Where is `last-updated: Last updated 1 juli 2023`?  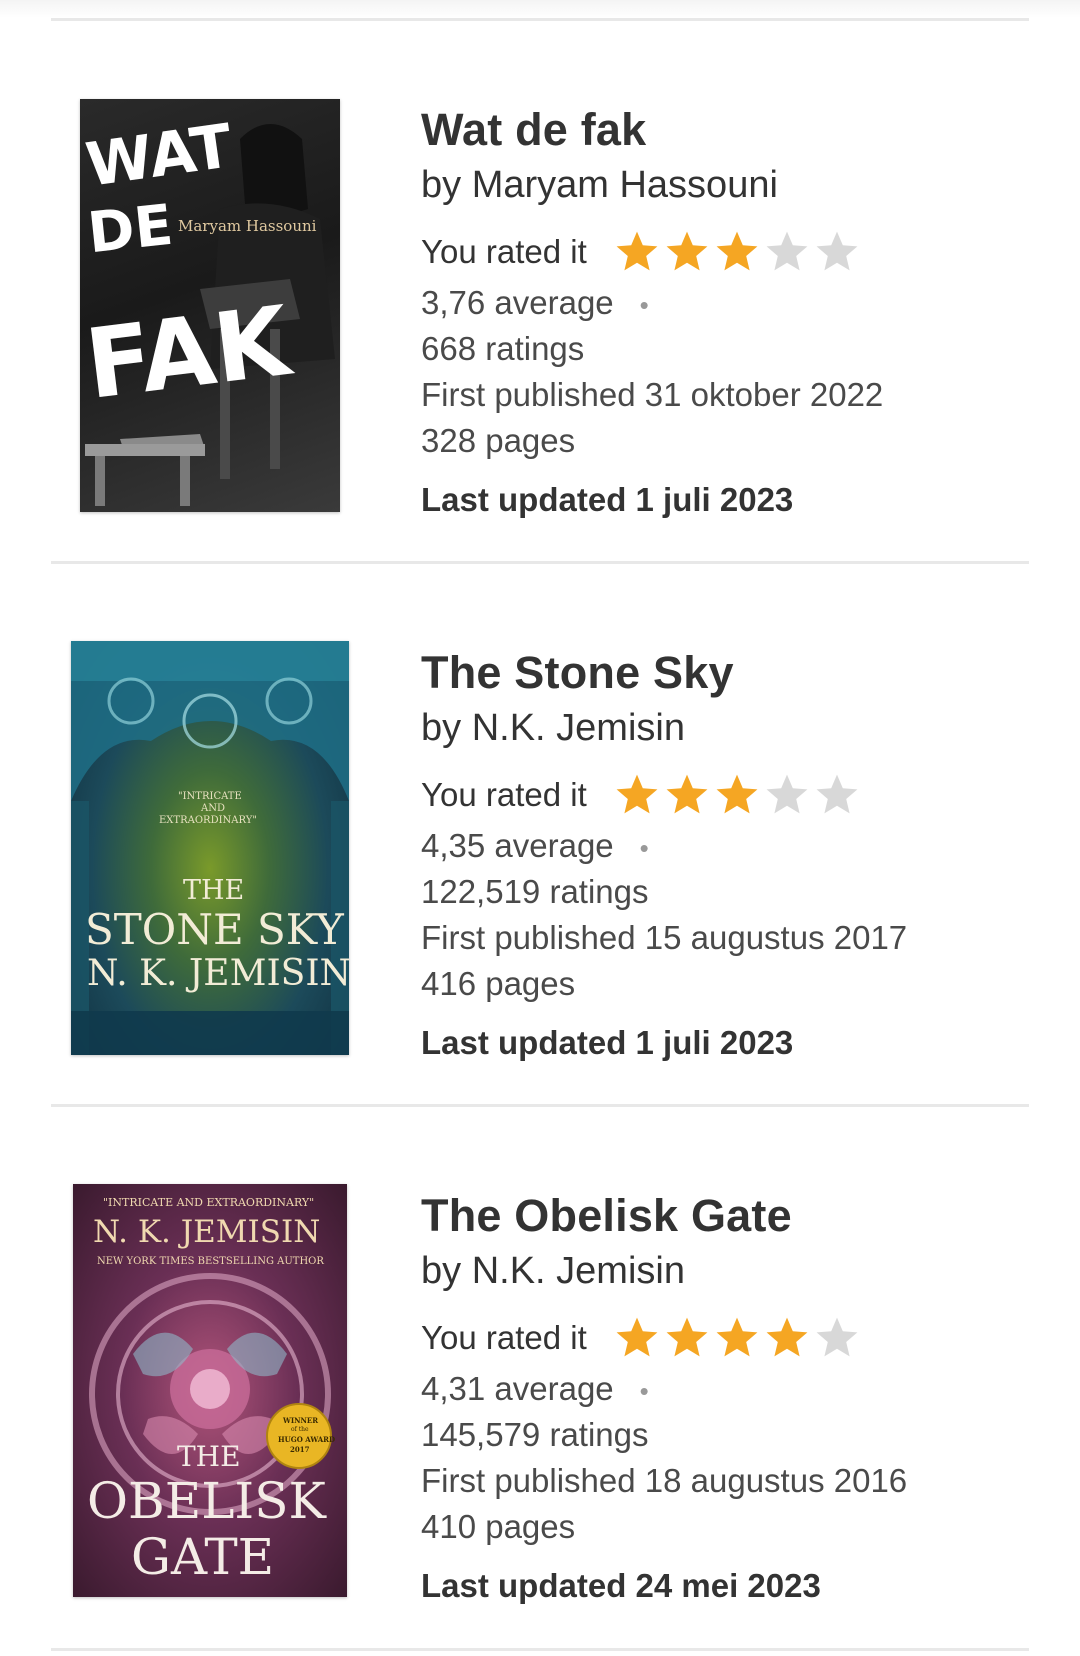
last-updated: Last updated 1 juli 2023 is located at coordinates (607, 1042).